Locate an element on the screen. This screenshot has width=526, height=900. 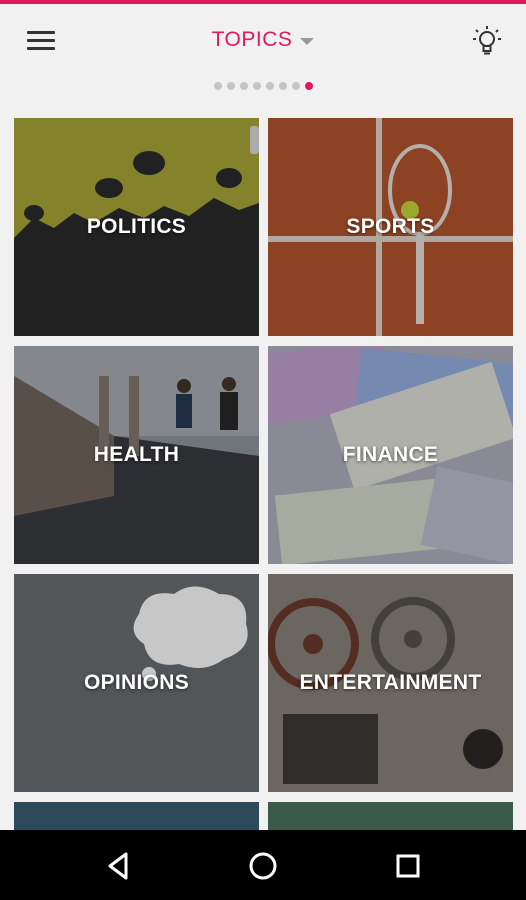
topic-label: HEALTH is located at coordinates (136, 454).